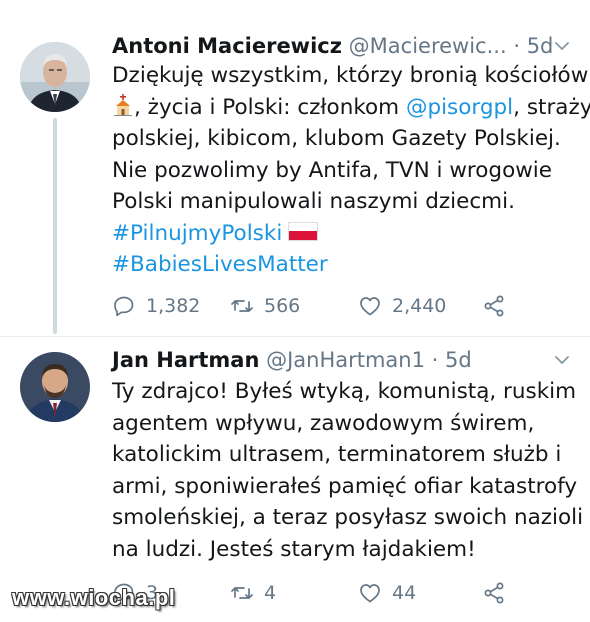 The width and height of the screenshot is (590, 622). I want to click on tweet-actions: 3 4 44, so click(342, 593).